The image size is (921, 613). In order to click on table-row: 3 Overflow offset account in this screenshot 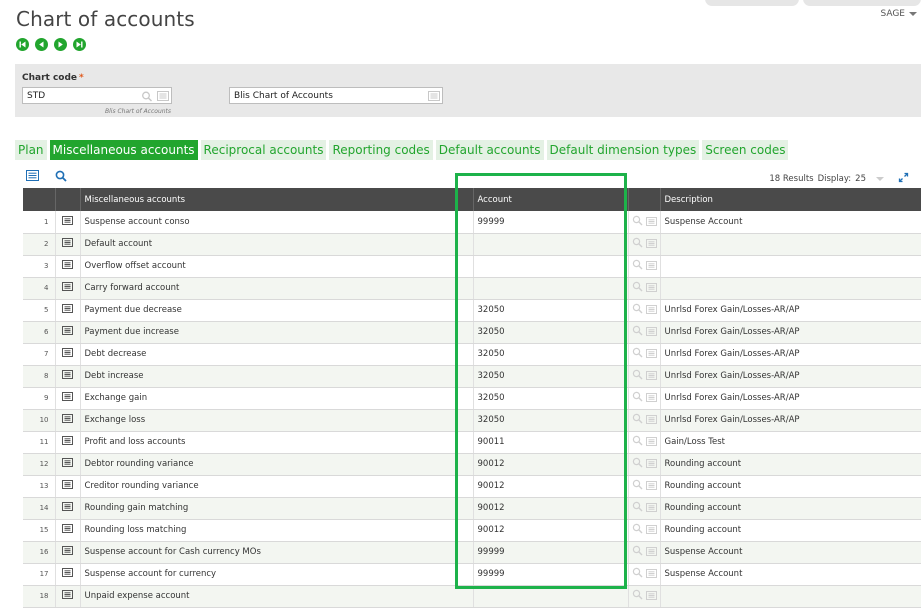, I will do `click(472, 266)`.